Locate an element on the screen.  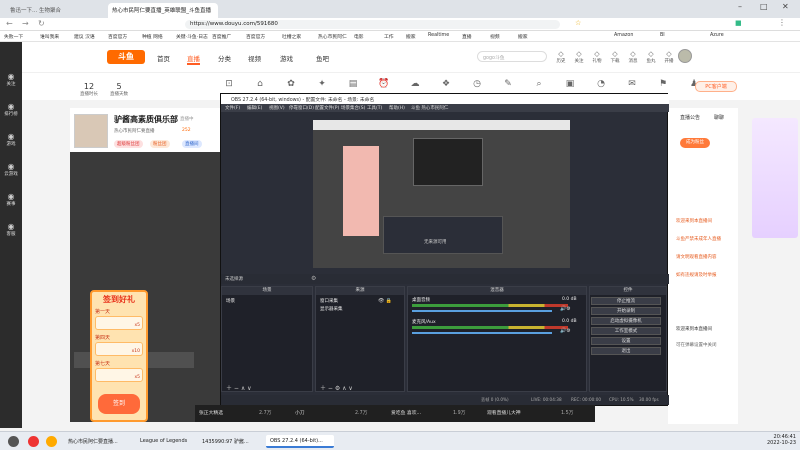
tag-room: 直播间 is located at coordinates (192, 144).